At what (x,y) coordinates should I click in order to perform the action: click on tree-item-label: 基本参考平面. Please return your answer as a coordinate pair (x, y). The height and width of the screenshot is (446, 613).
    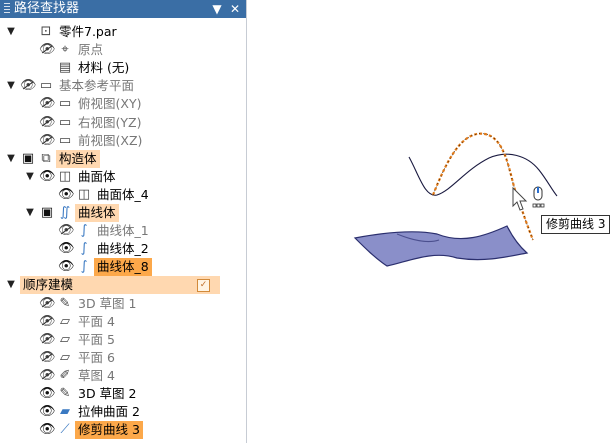
    Looking at the image, I should click on (97, 86).